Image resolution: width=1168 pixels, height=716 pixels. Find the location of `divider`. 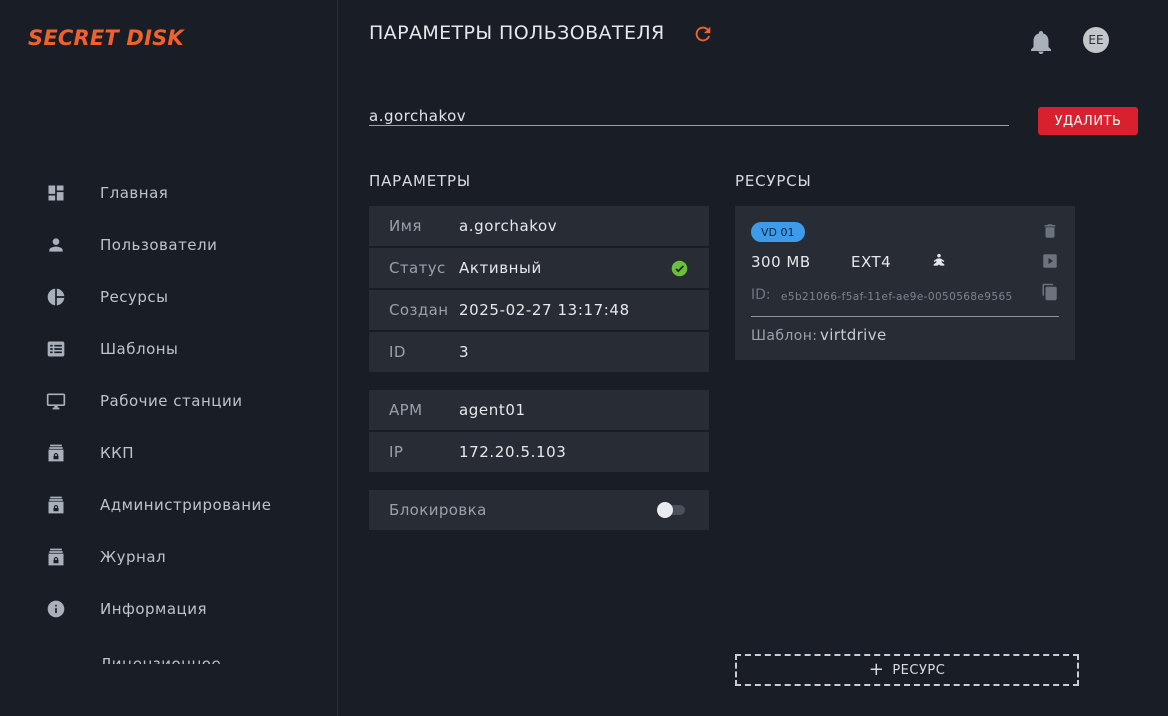

divider is located at coordinates (905, 316).